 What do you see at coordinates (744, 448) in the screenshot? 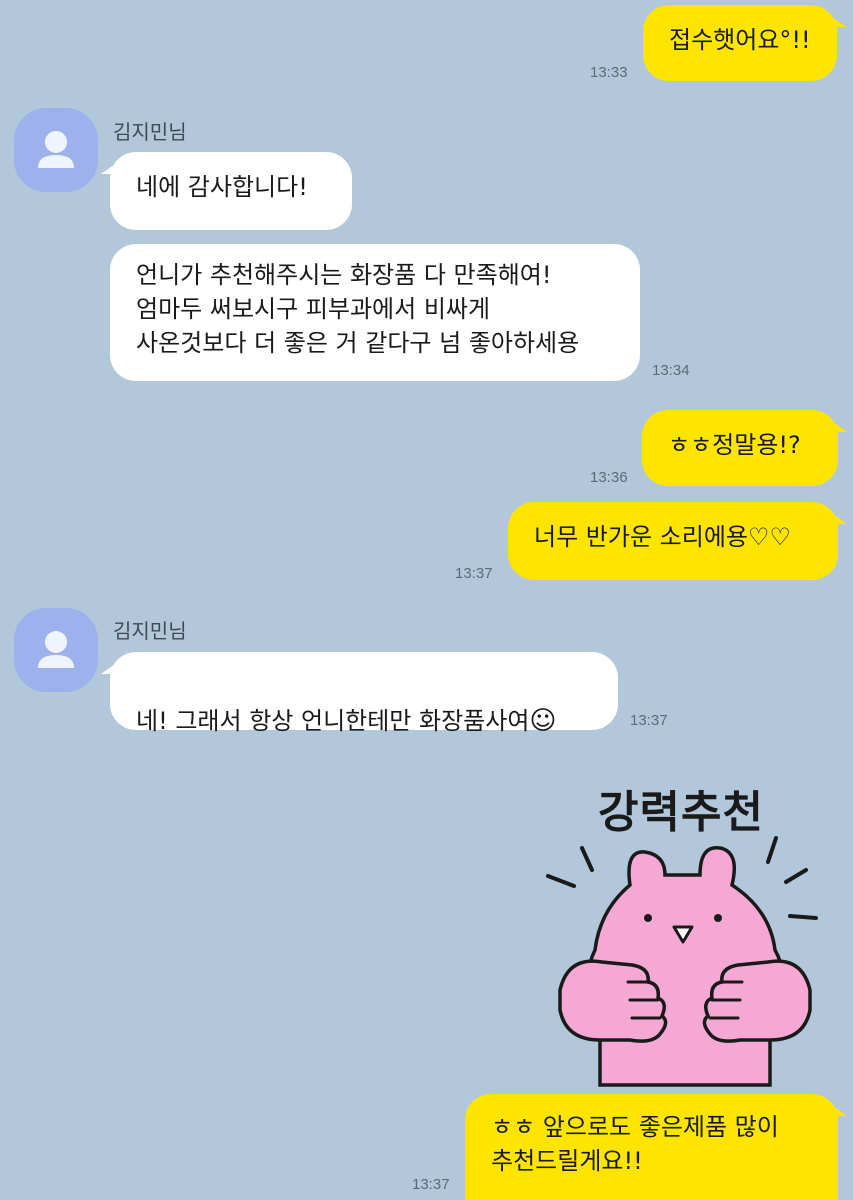
I see `my-message-bubble: ㅎㅎ정말용!?` at bounding box center [744, 448].